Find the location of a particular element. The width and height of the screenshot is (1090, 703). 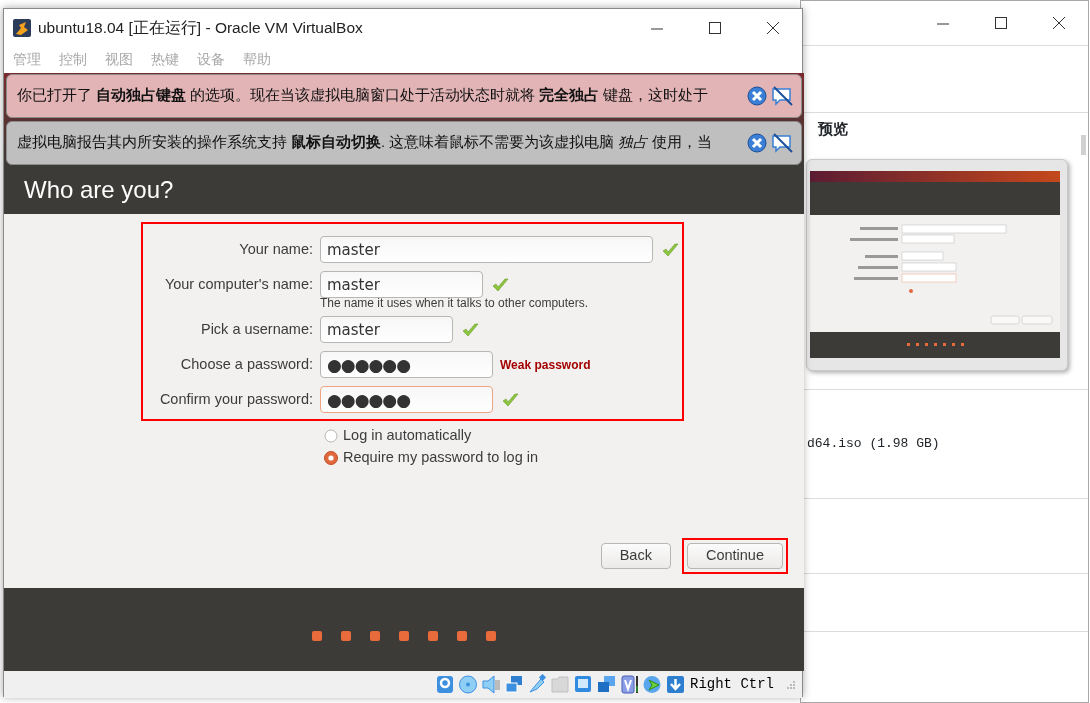

network-icon is located at coordinates (514, 684).